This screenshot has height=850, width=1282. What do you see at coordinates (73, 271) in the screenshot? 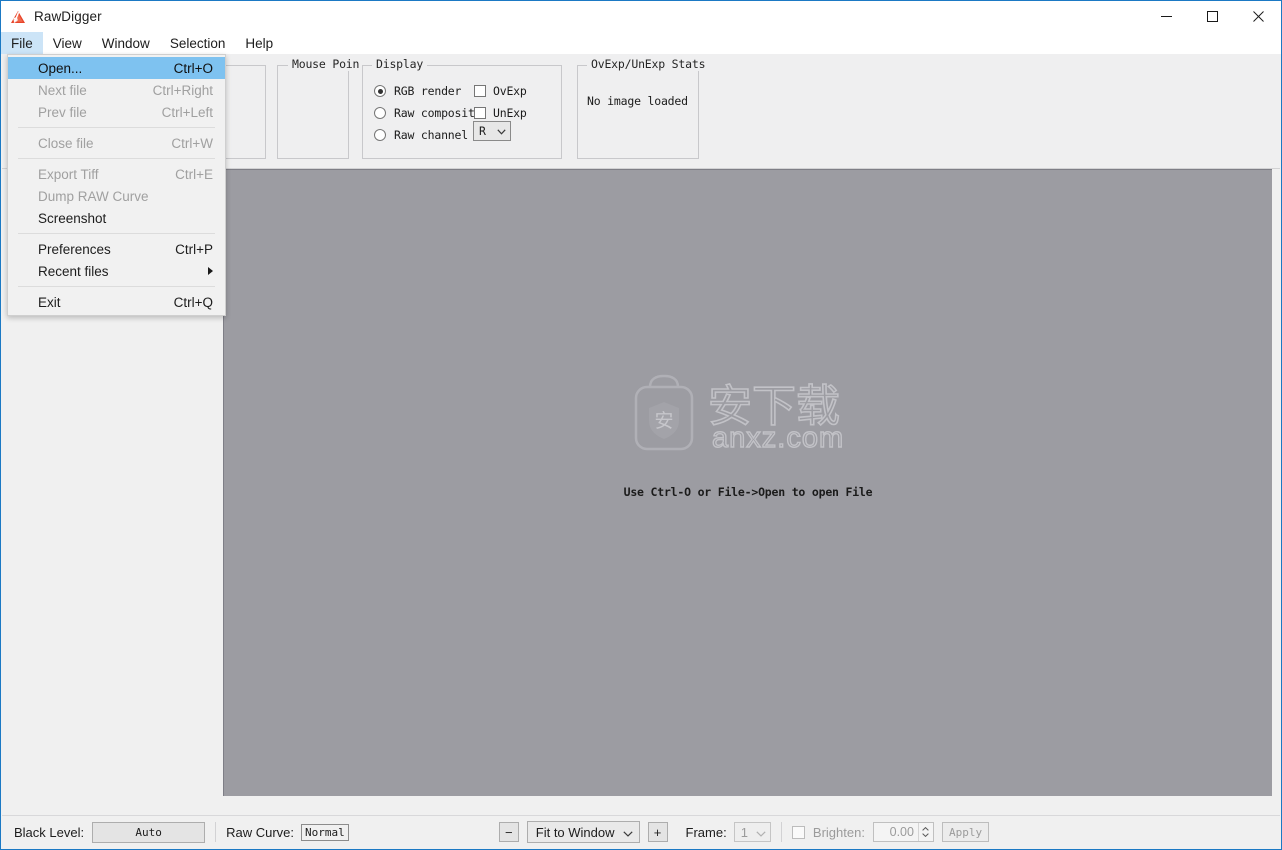
I see `menu-item-recent-files-label: Recent files` at bounding box center [73, 271].